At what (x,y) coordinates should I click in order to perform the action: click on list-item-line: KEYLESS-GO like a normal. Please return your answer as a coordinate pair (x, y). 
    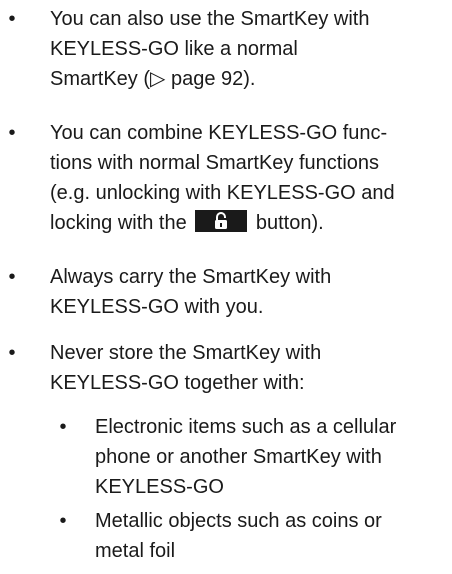
    Looking at the image, I should click on (174, 49).